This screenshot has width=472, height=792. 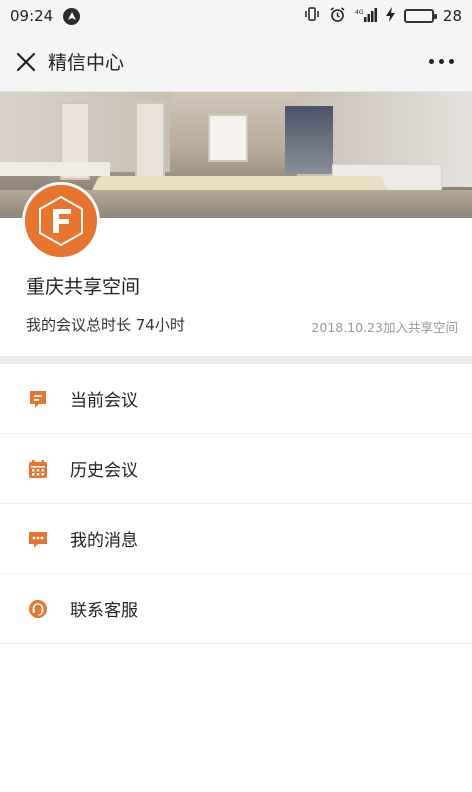 What do you see at coordinates (359, 12) in the screenshot?
I see `svg-text: 4G` at bounding box center [359, 12].